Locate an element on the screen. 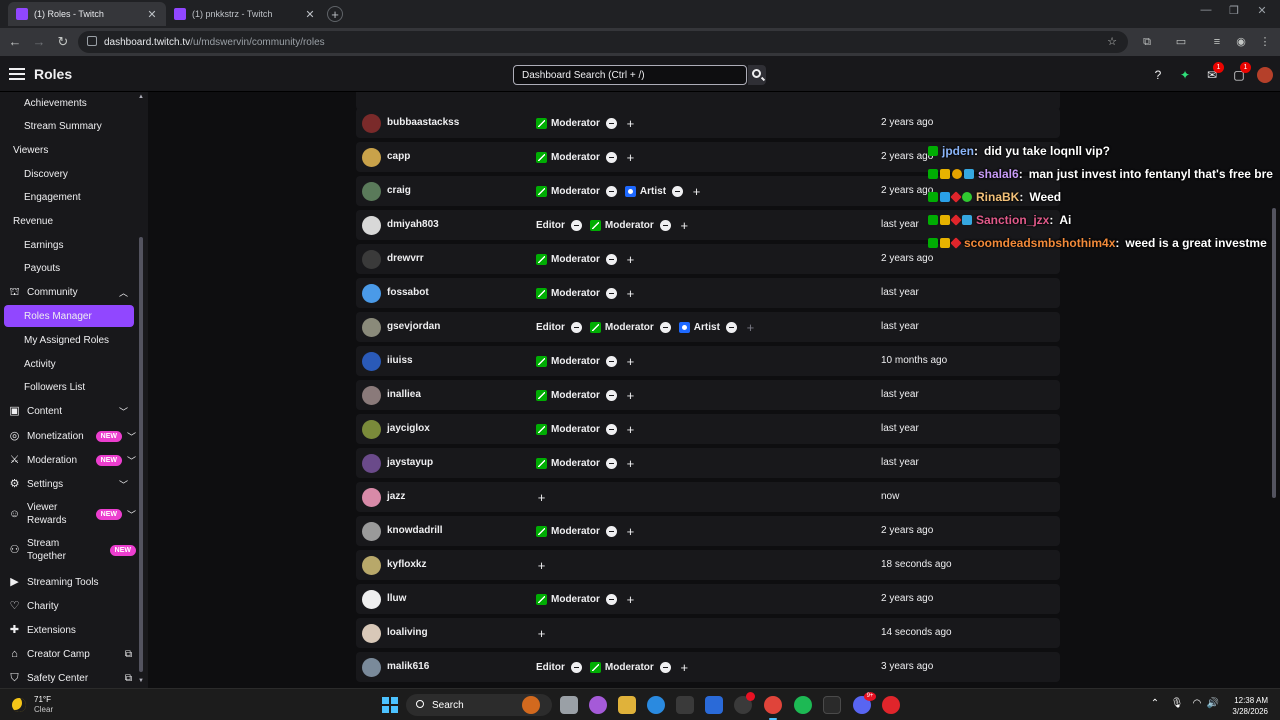 The image size is (1280, 720). site-info-icon is located at coordinates (92, 41).